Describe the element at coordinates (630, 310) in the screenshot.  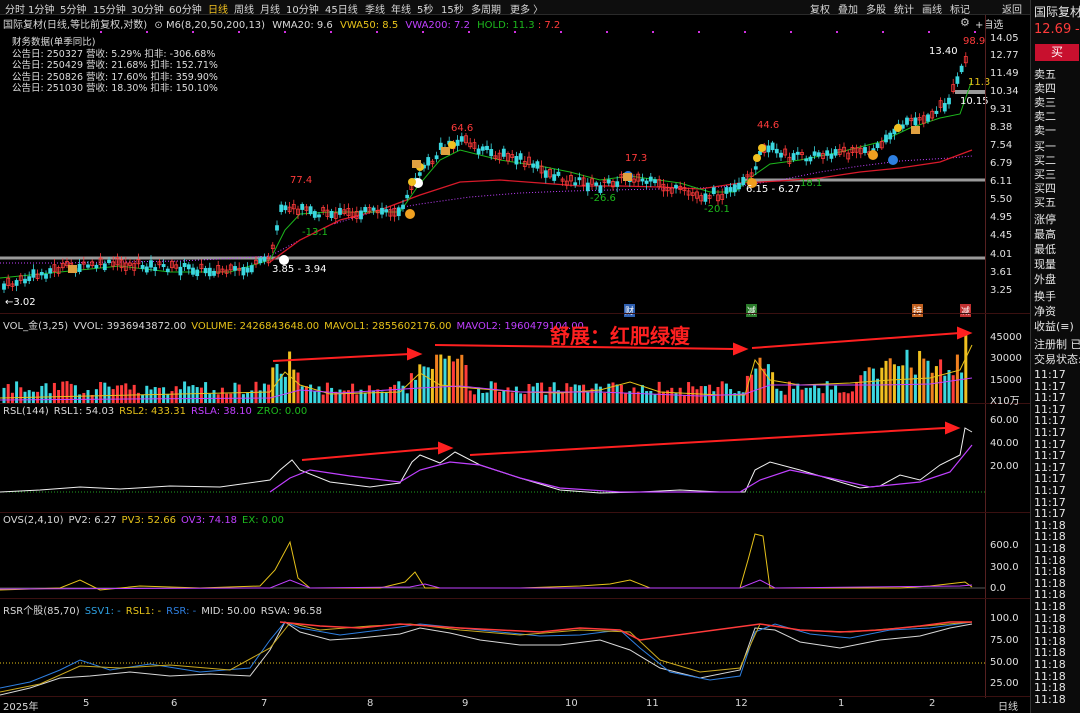
I see `financial-event-marker: 财` at that location.